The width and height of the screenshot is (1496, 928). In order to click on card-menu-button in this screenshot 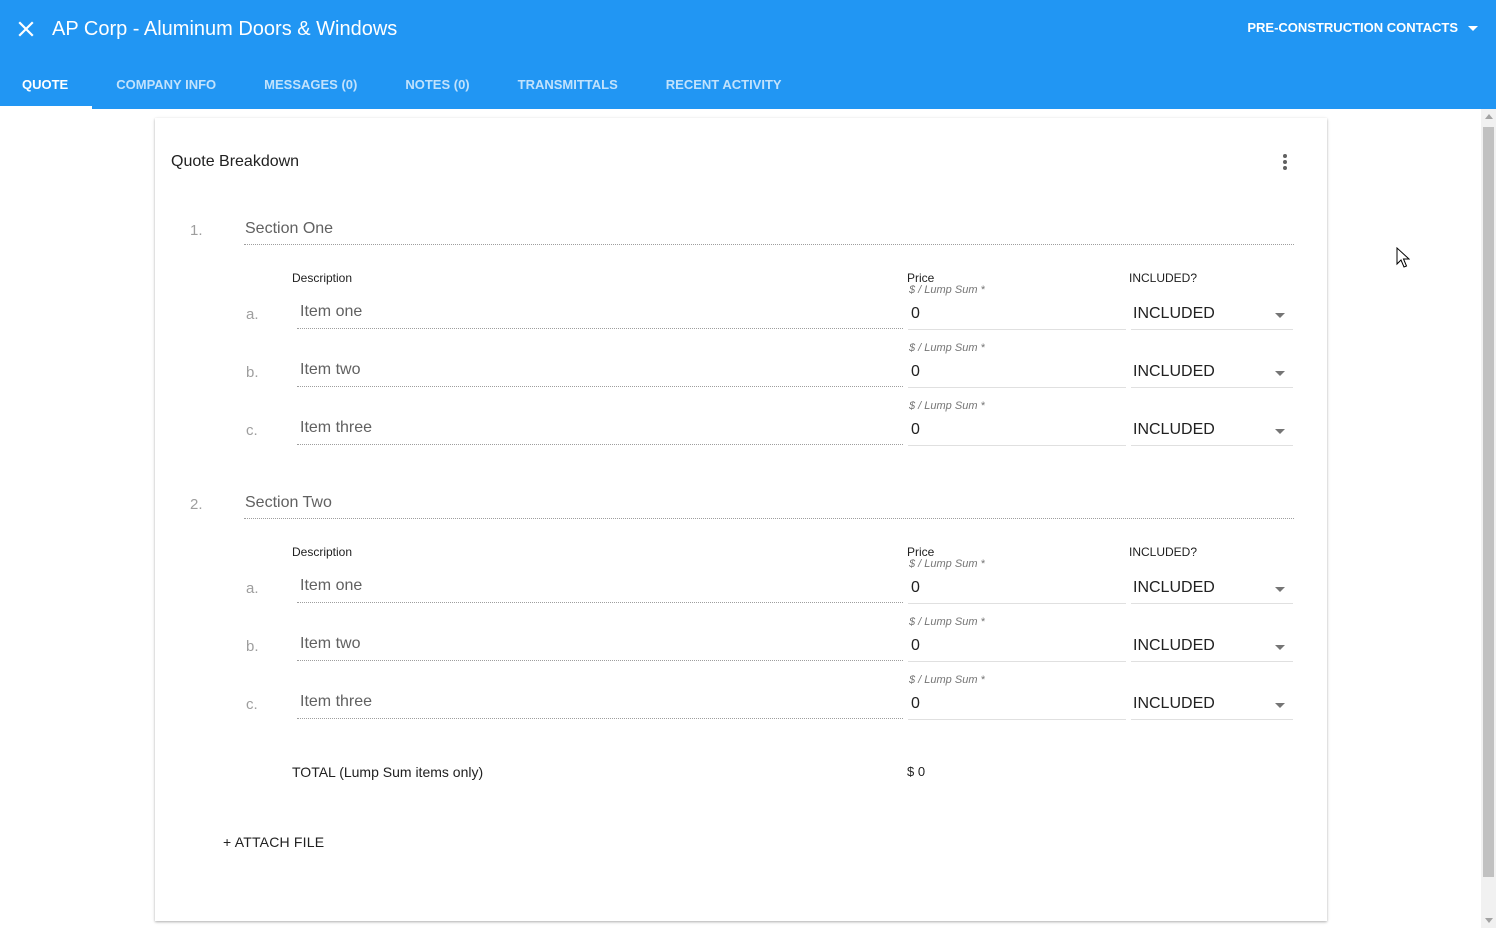, I will do `click(1285, 162)`.